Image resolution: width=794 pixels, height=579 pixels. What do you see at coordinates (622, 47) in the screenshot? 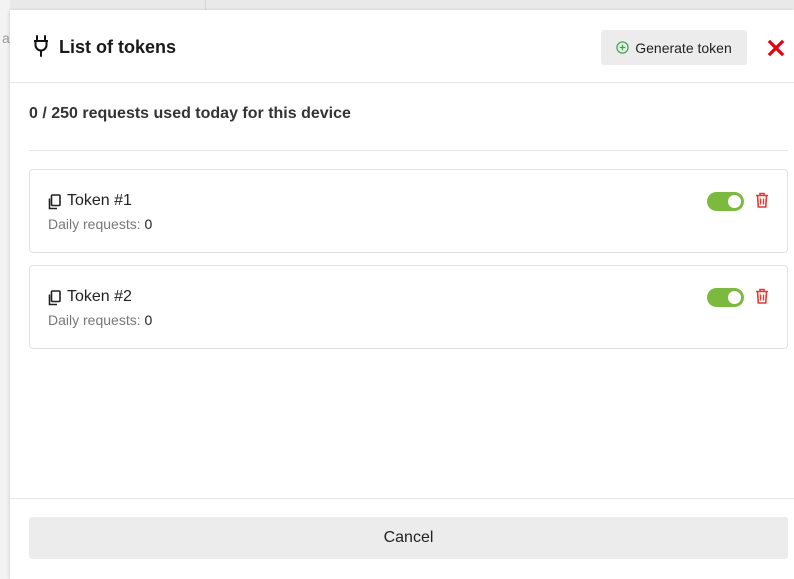
I see `plus-circle-icon` at bounding box center [622, 47].